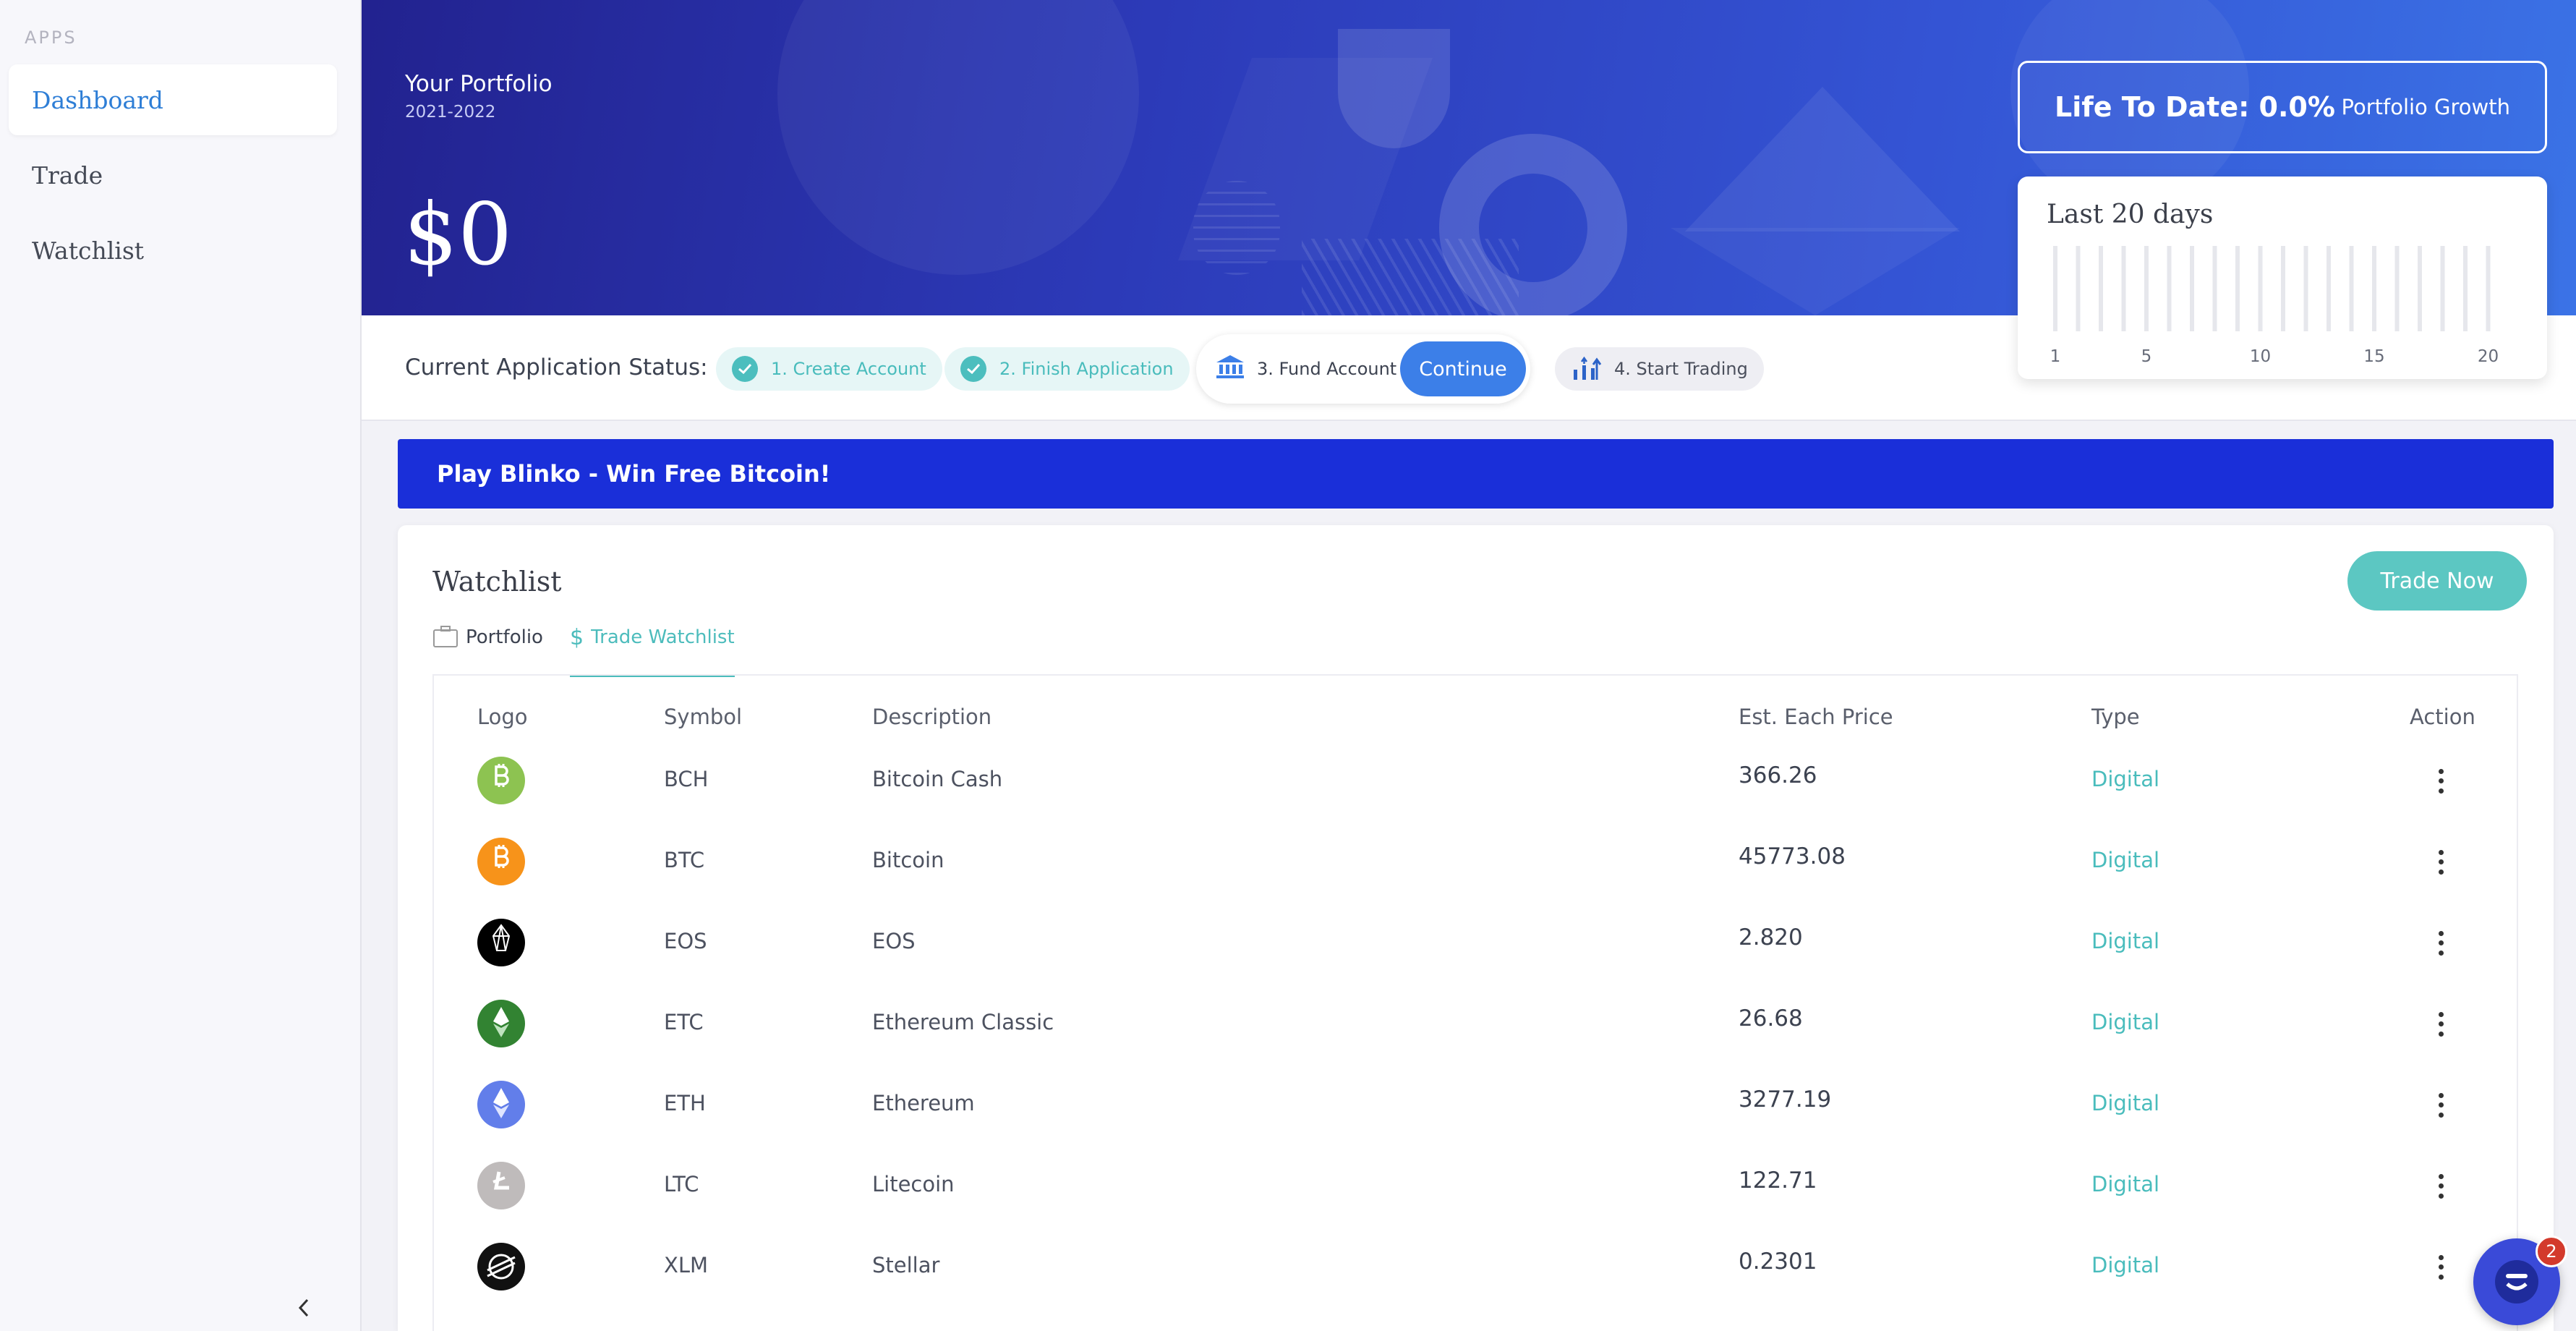  I want to click on table-row: ETH Ethereum 3277.19 Digital, so click(1475, 1113).